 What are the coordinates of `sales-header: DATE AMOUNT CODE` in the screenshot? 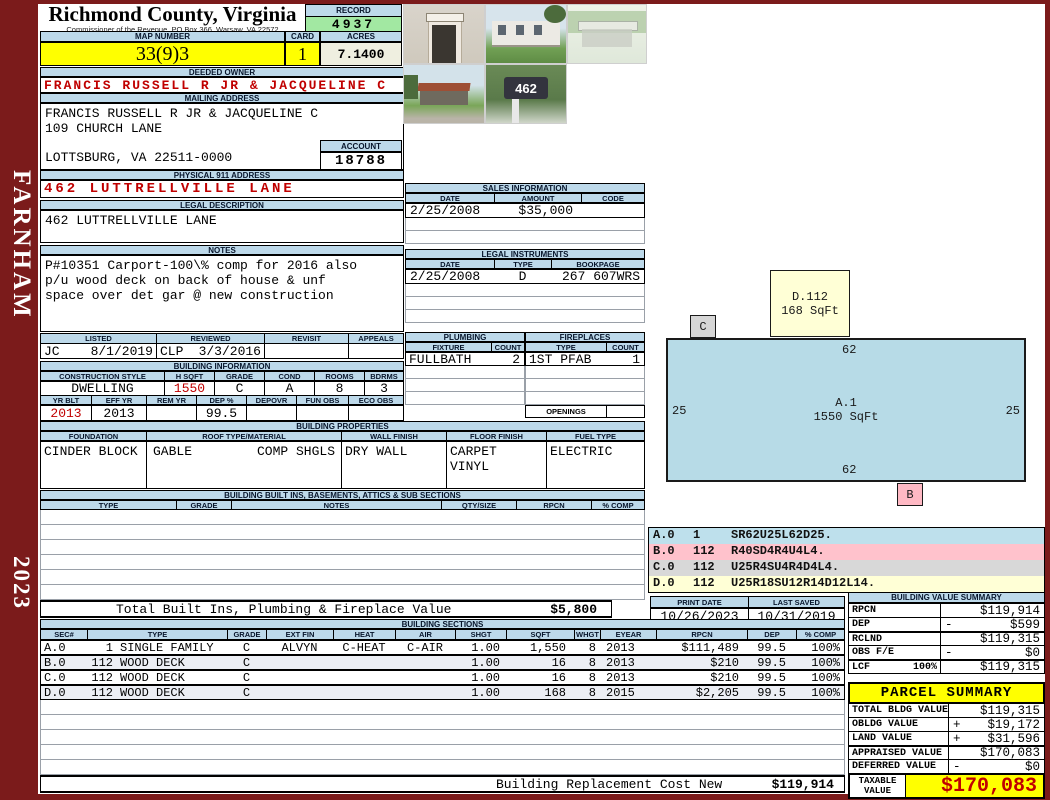 It's located at (525, 198).